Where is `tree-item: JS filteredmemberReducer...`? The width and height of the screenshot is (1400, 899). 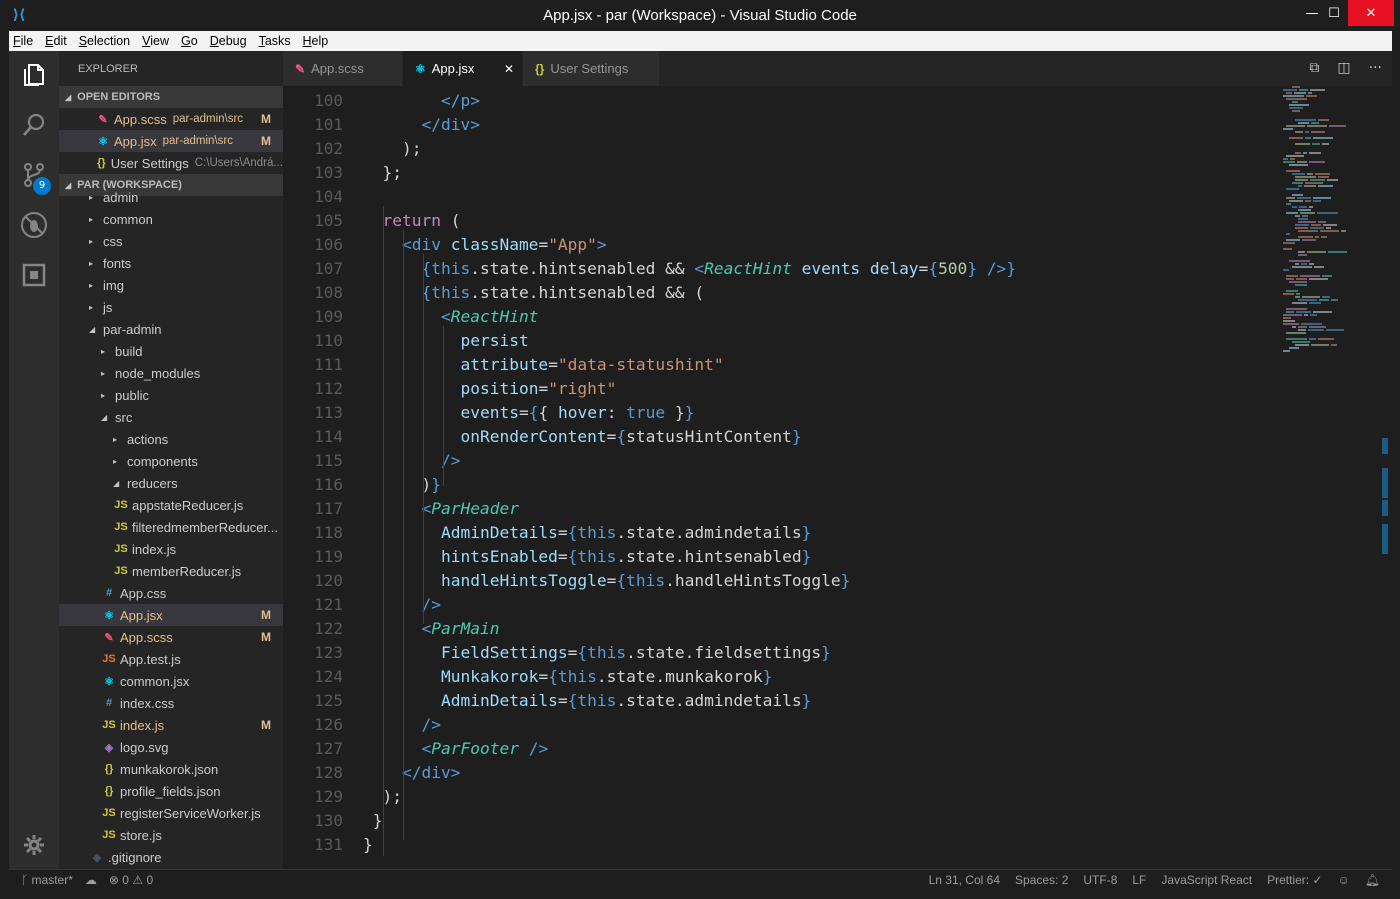 tree-item: JS filteredmemberReducer... is located at coordinates (171, 527).